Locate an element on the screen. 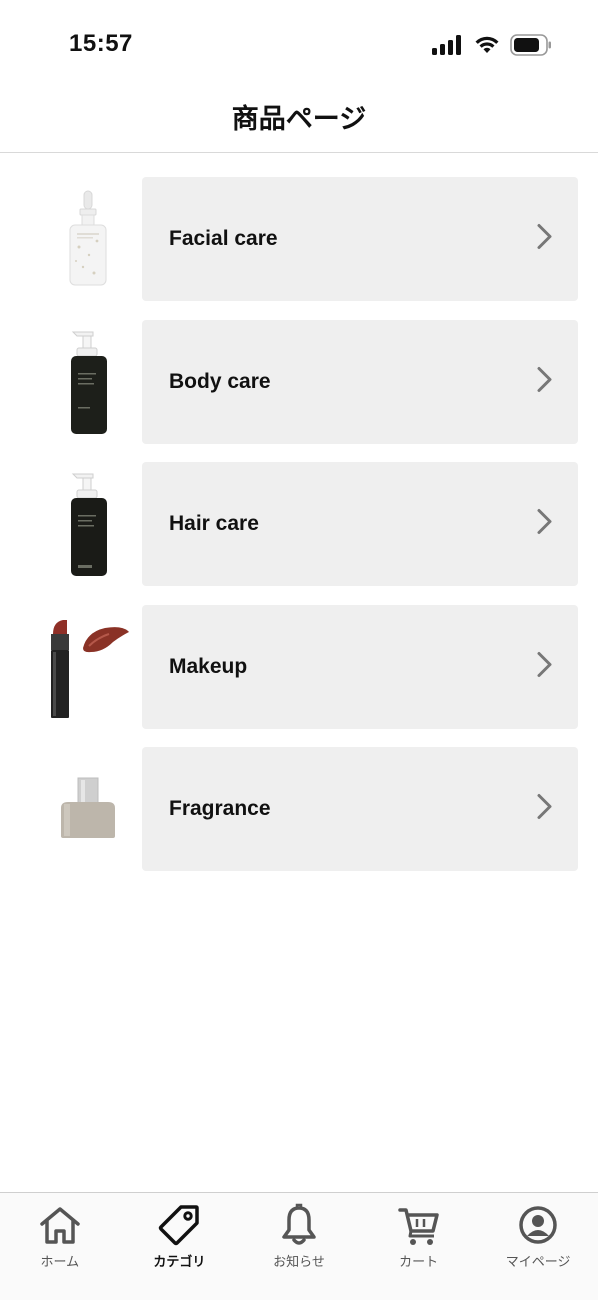 Image resolution: width=598 pixels, height=1300 pixels. tag-icon is located at coordinates (179, 1225).